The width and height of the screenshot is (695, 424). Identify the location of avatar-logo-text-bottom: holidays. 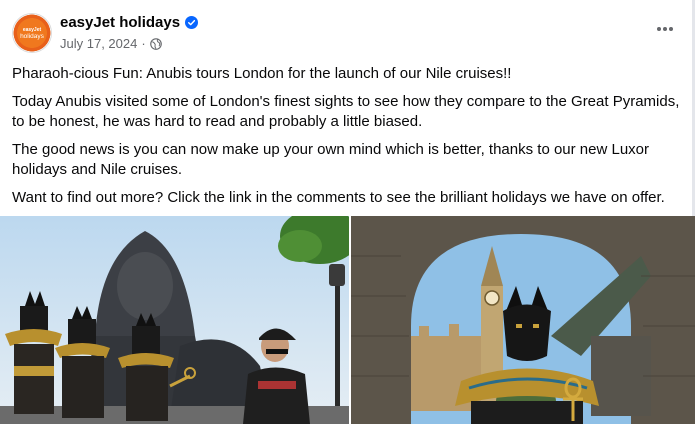
(32, 36).